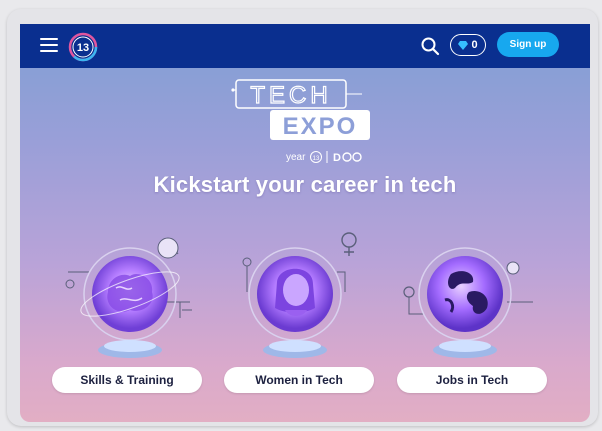 This screenshot has width=602, height=431. What do you see at coordinates (337, 158) in the screenshot?
I see `logo-dso-text: D` at bounding box center [337, 158].